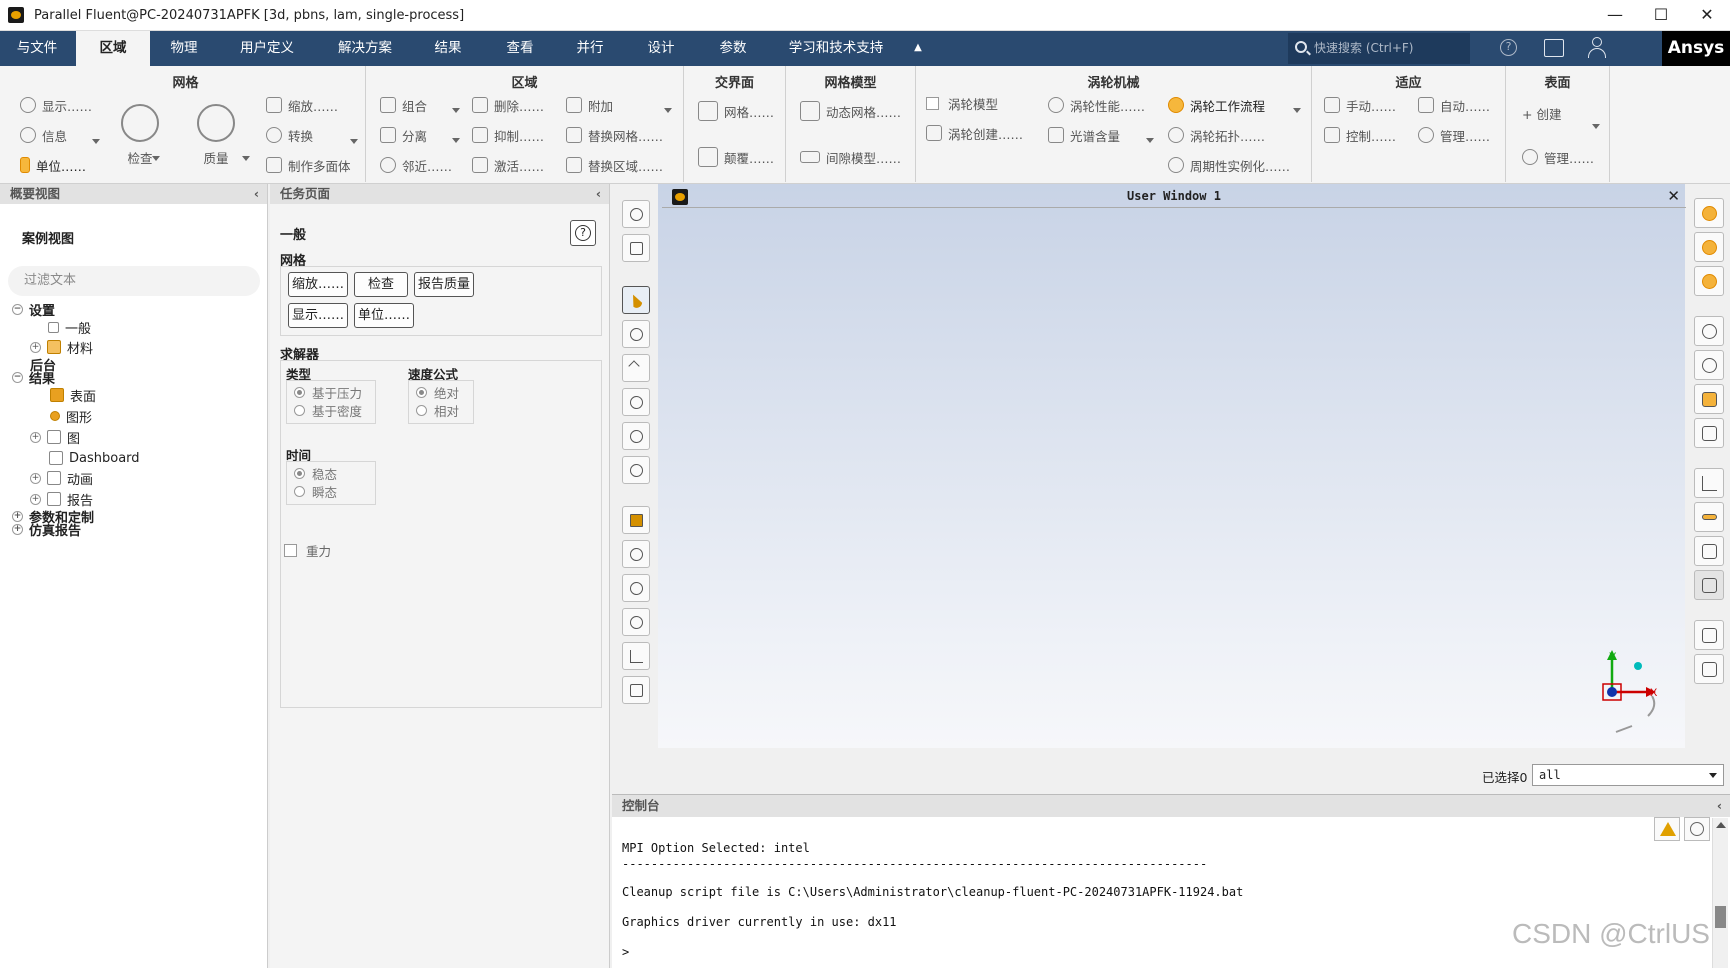  Describe the element at coordinates (33, 309) in the screenshot. I see `tree-setup: − 设置` at that location.